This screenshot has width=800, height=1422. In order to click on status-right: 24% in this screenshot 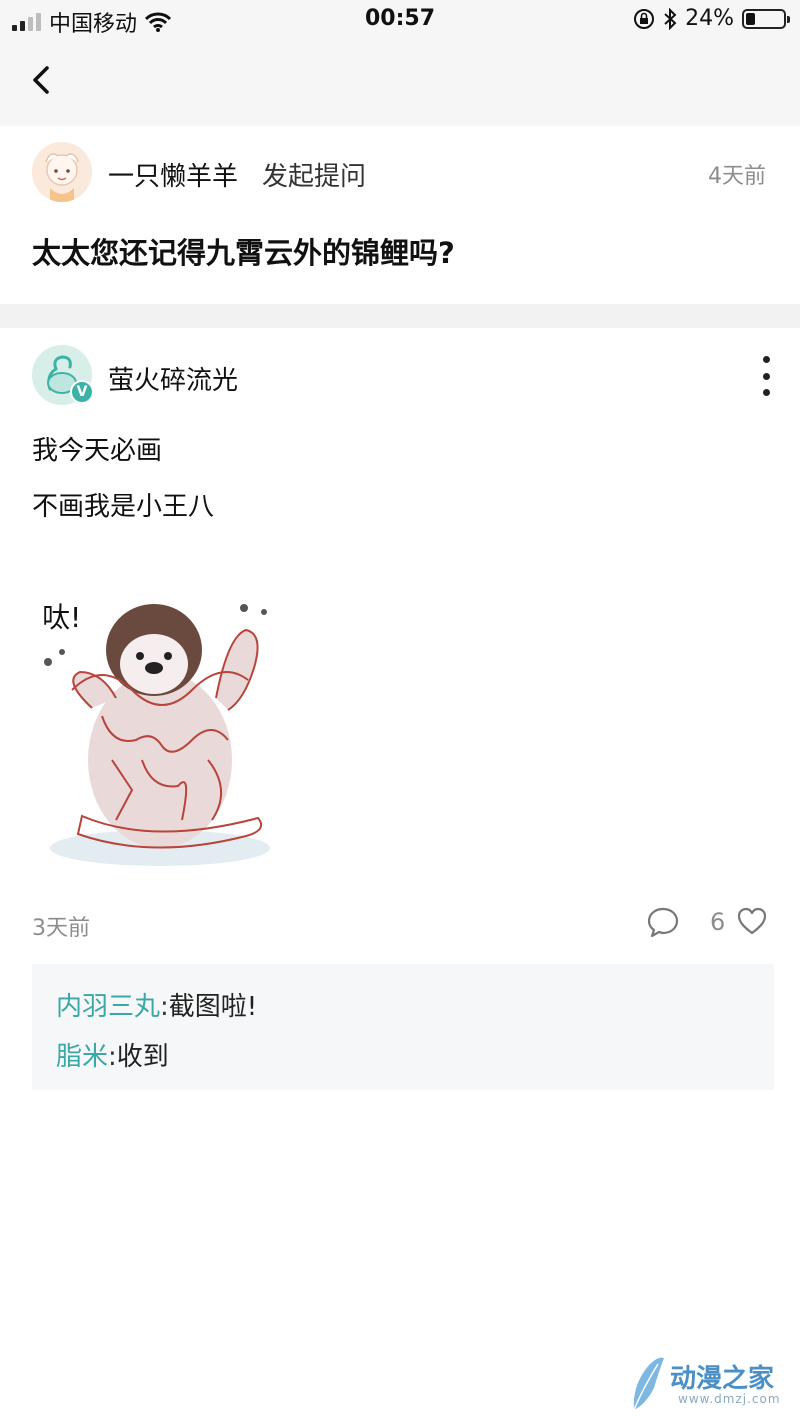, I will do `click(711, 18)`.